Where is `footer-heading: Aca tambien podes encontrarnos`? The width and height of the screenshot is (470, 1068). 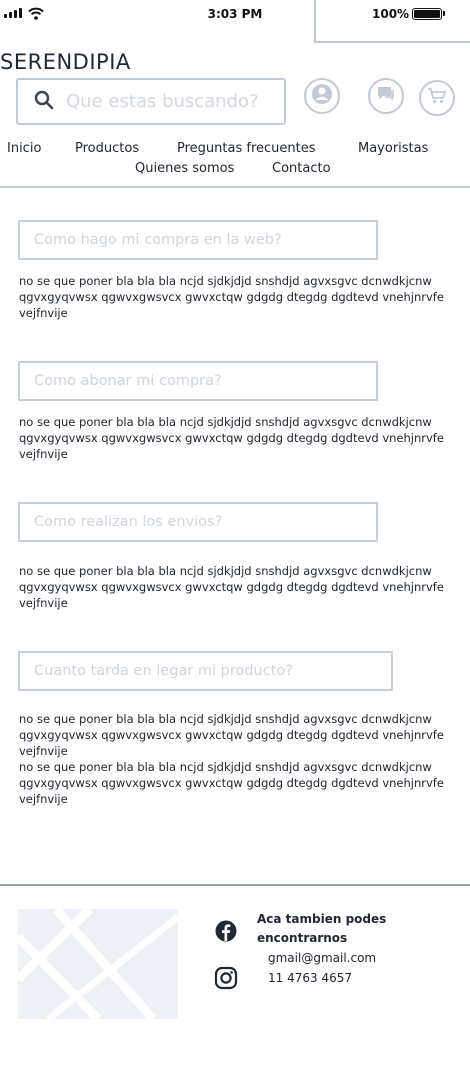 footer-heading: Aca tambien podes encontrarnos is located at coordinates (322, 928).